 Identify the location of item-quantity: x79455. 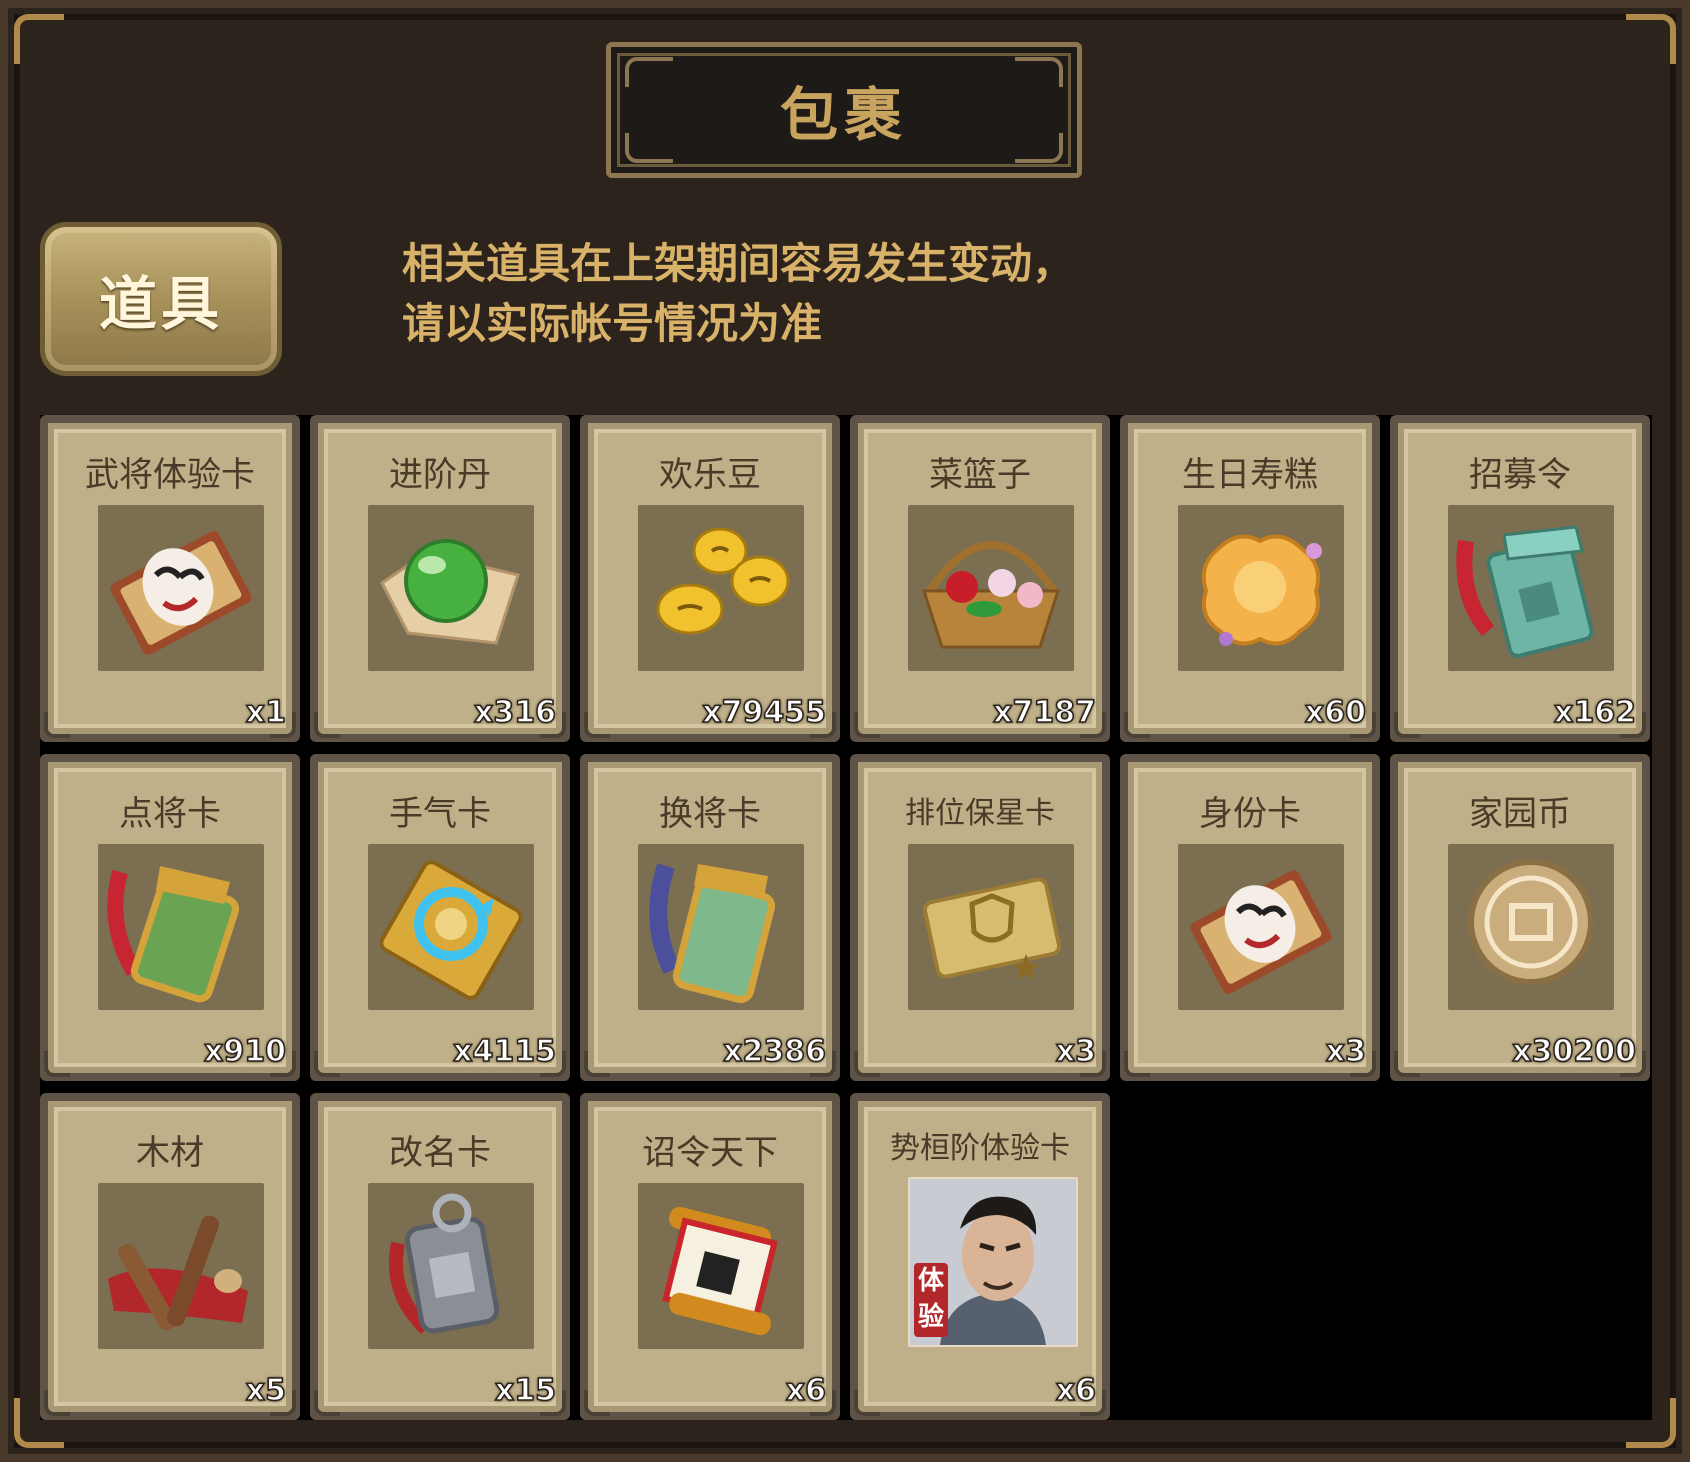
(764, 712).